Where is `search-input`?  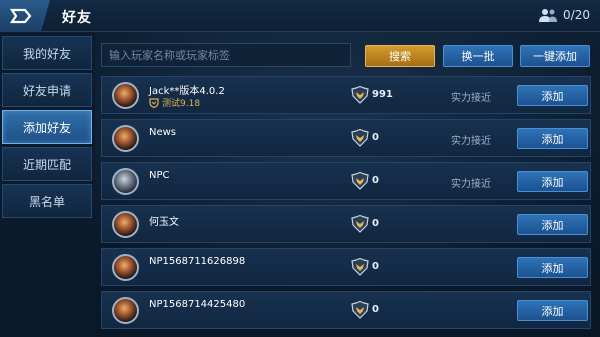 search-input is located at coordinates (226, 55).